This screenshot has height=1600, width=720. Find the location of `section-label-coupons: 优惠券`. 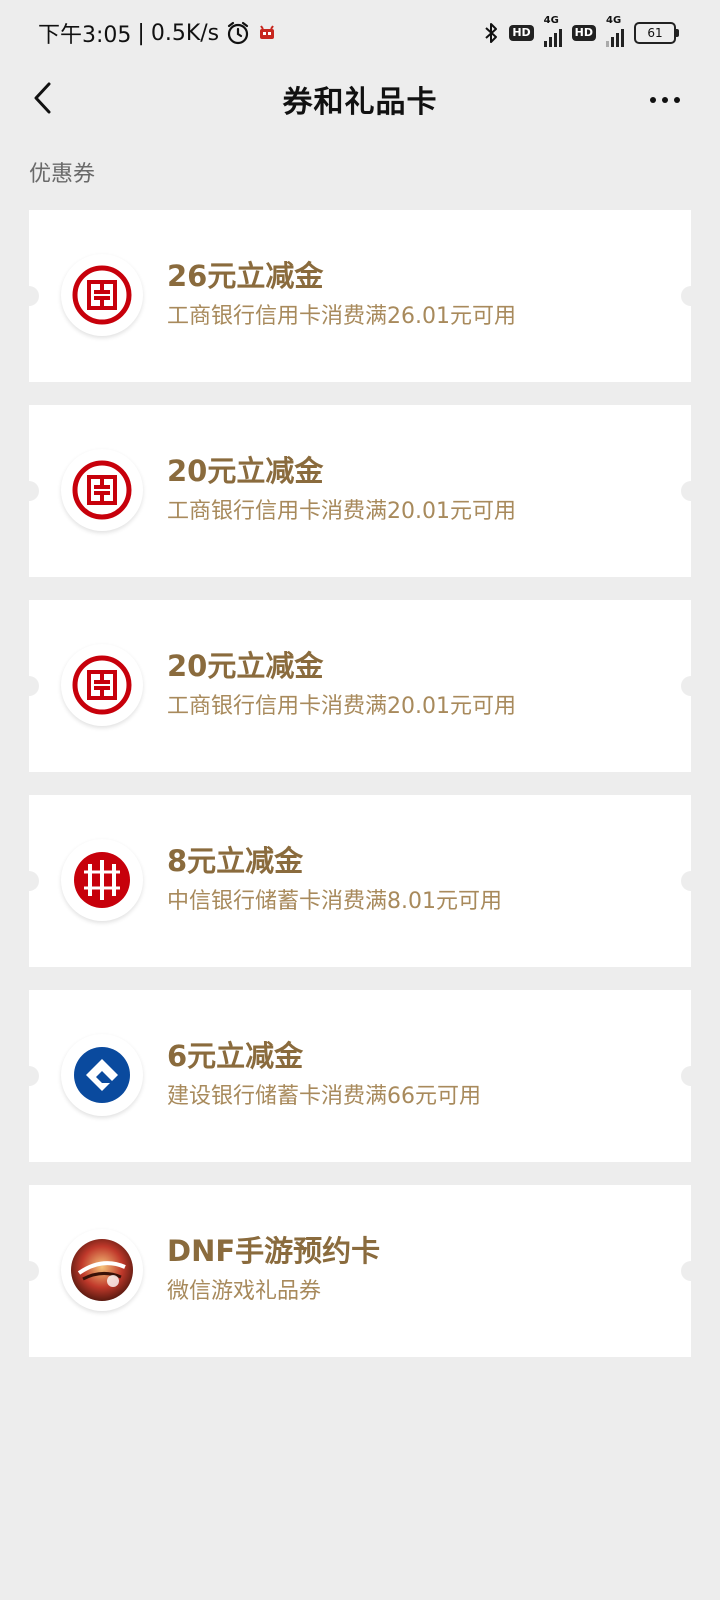

section-label-coupons: 优惠券 is located at coordinates (62, 174).